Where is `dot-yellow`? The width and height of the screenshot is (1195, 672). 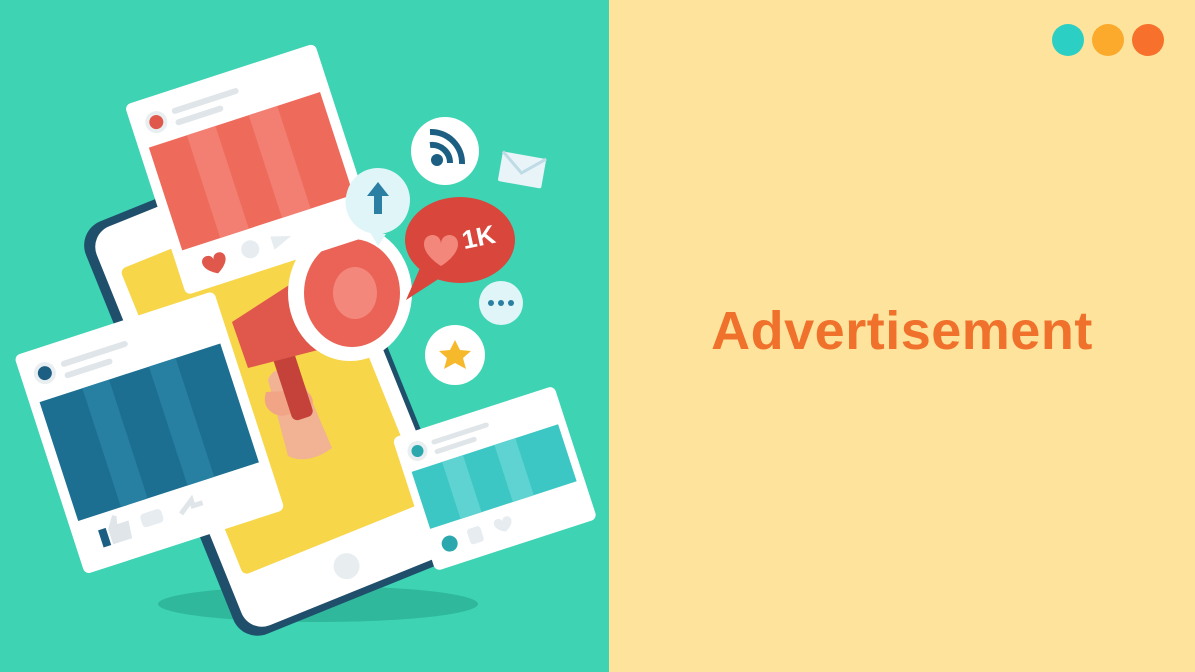
dot-yellow is located at coordinates (1108, 40).